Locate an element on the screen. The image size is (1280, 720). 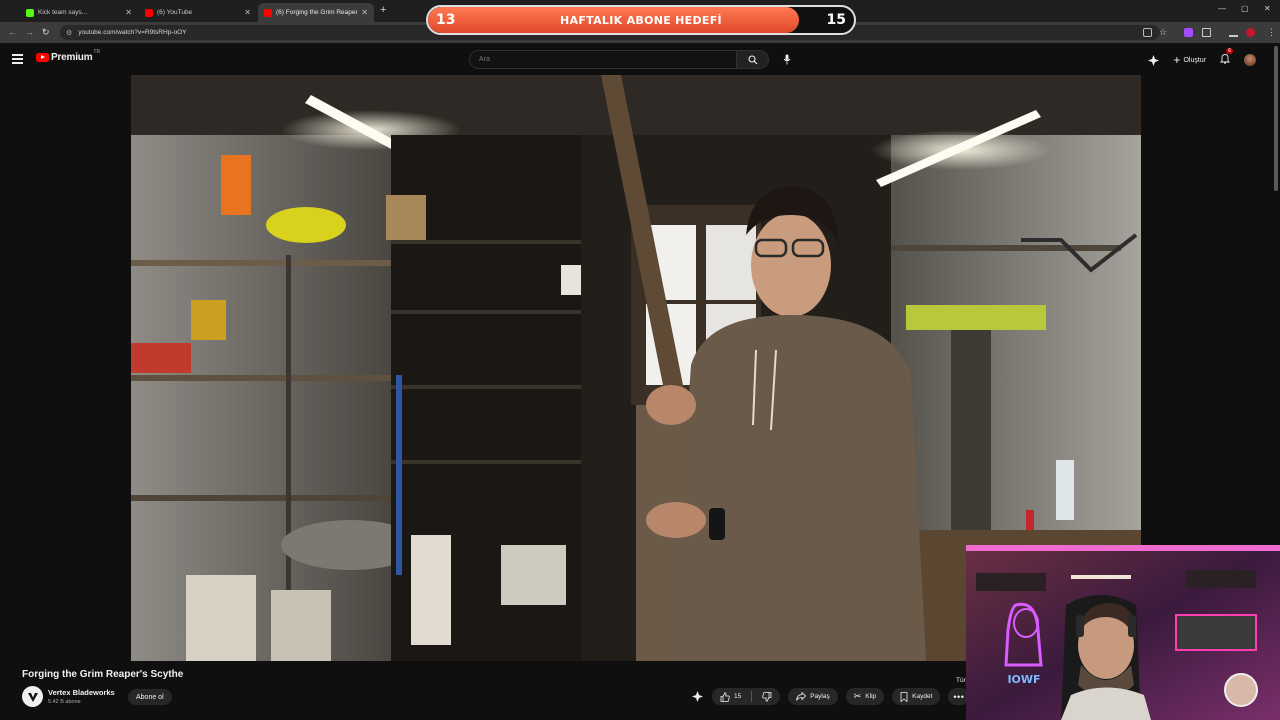
site-info-icon: ⚙ is located at coordinates (69, 33).